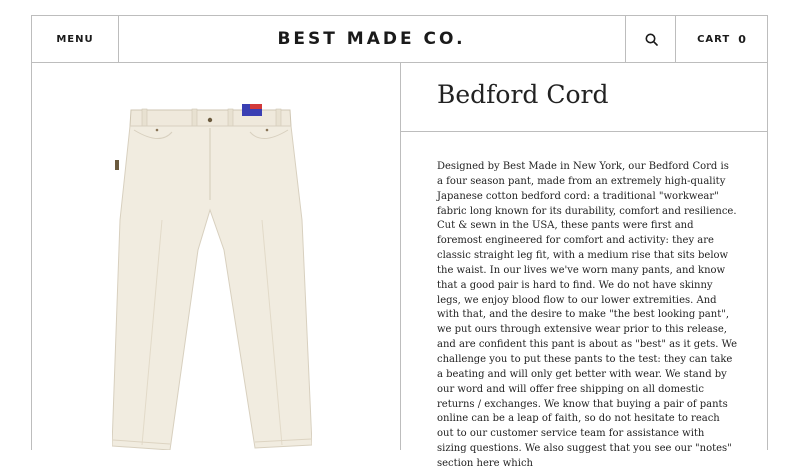  What do you see at coordinates (742, 39) in the screenshot?
I see `cart-count: 0` at bounding box center [742, 39].